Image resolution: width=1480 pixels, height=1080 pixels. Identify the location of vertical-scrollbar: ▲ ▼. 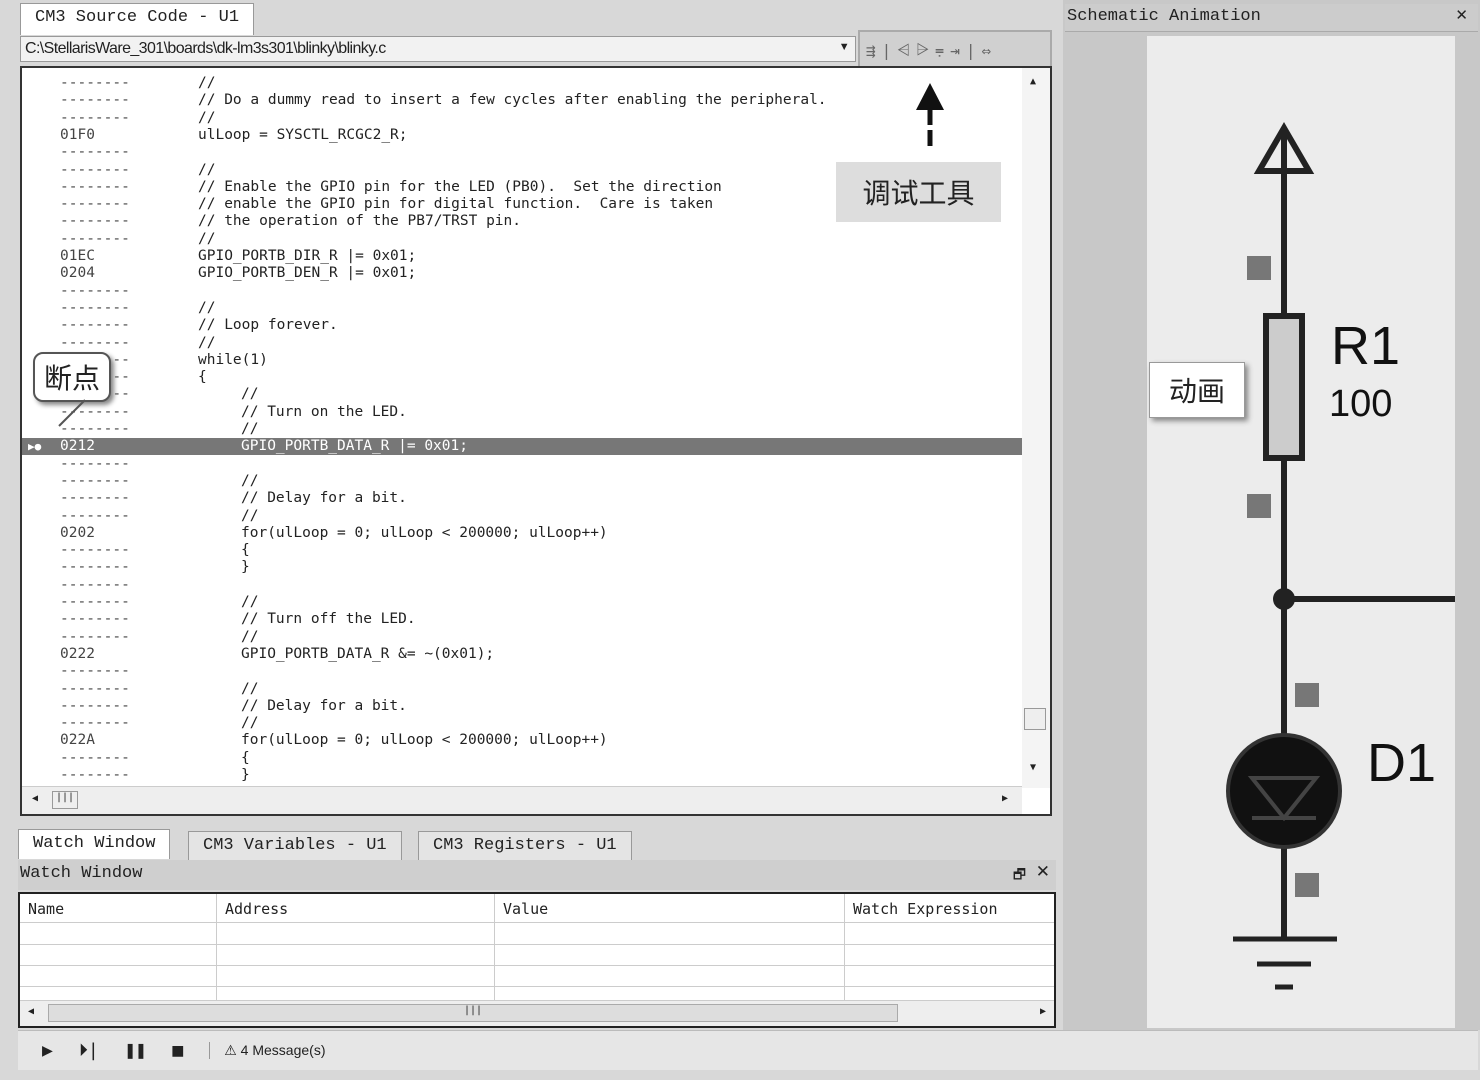
(1036, 428).